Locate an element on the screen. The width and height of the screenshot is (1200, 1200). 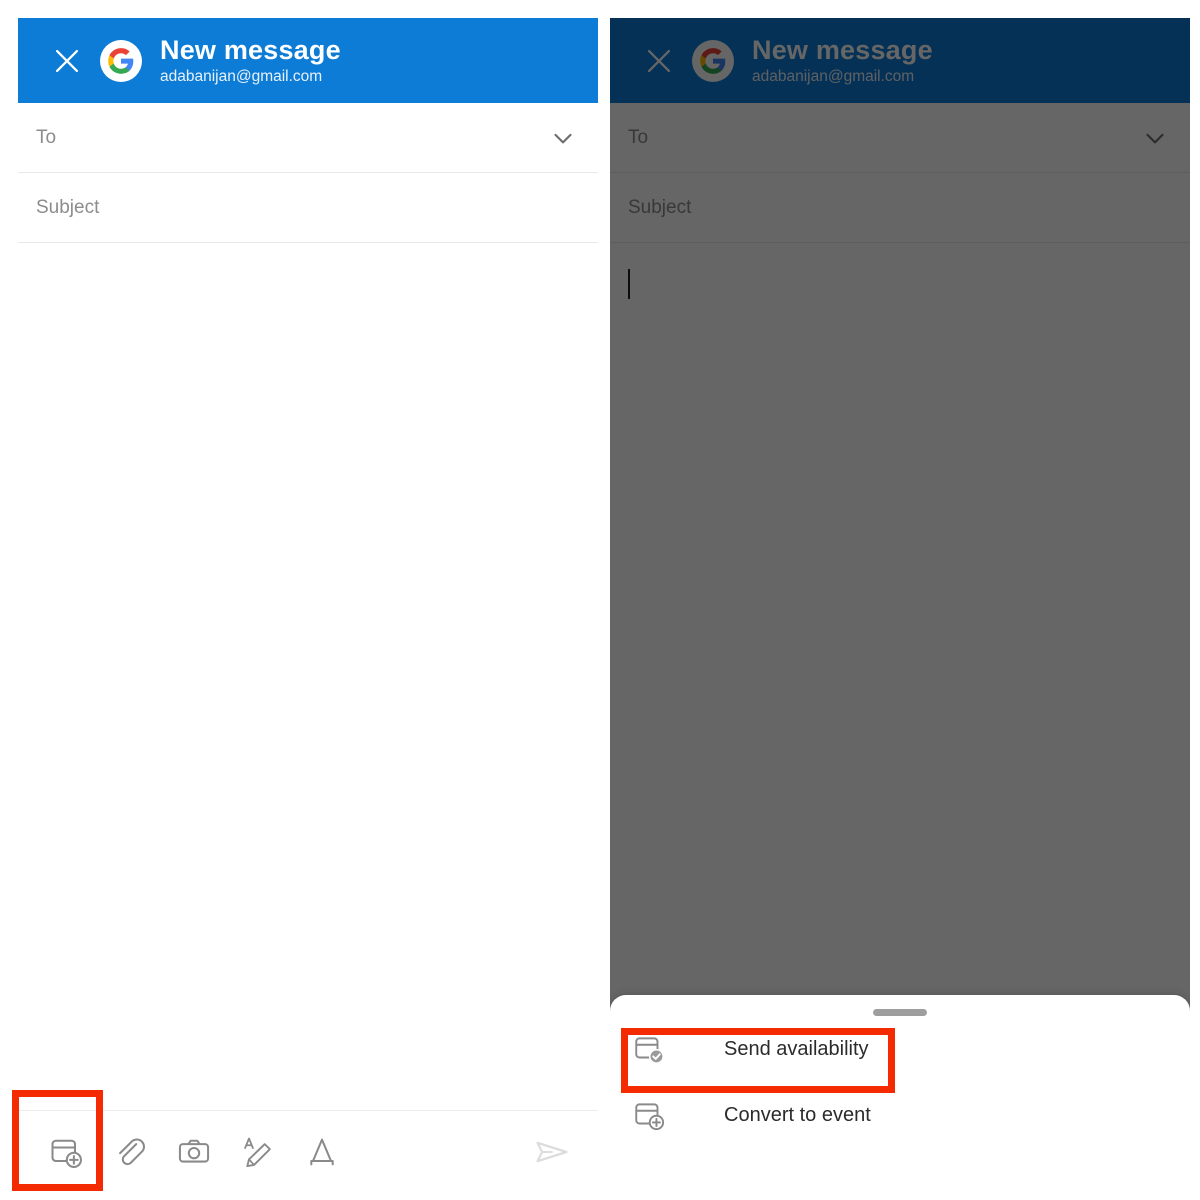
calendar-check-icon is located at coordinates (649, 1050).